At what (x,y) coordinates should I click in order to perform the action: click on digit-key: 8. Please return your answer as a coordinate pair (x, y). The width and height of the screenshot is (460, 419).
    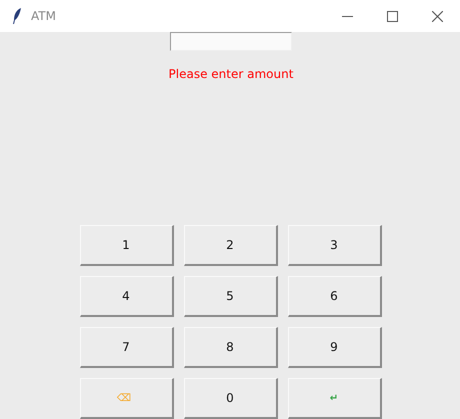
    Looking at the image, I should click on (231, 347).